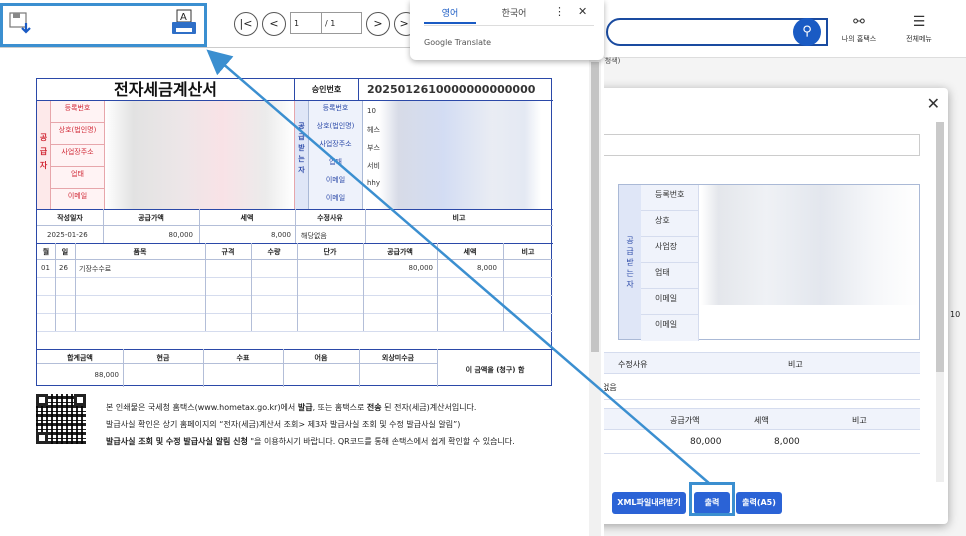 The height and width of the screenshot is (536, 966). What do you see at coordinates (783, 29) in the screenshot?
I see `background-topbar: ⚲ ⚯ 나의 홈택스 ☰ 전체메뉴` at bounding box center [783, 29].